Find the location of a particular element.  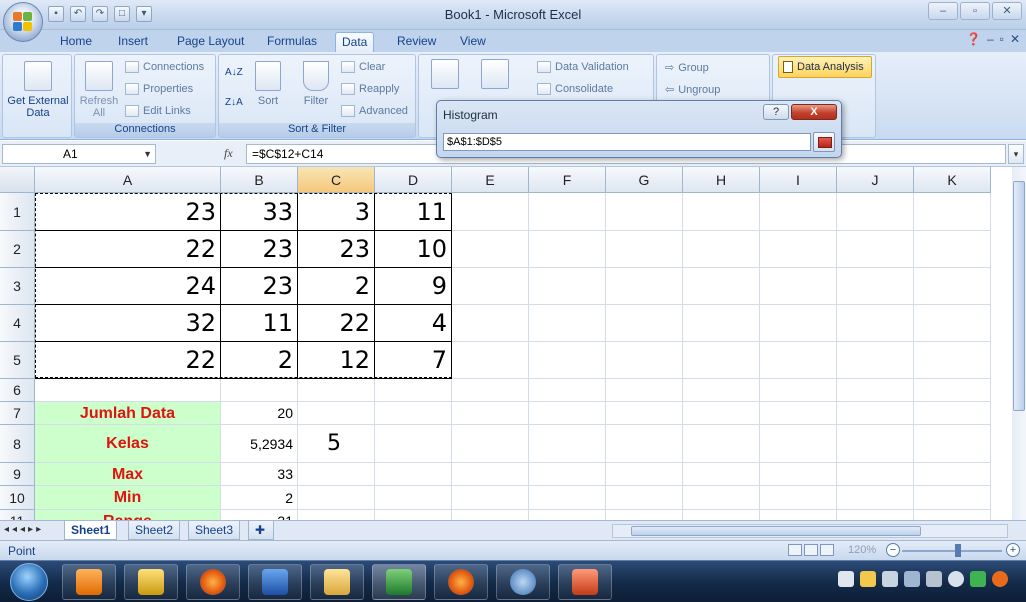

value-cell: 5,2934 is located at coordinates (259, 444).